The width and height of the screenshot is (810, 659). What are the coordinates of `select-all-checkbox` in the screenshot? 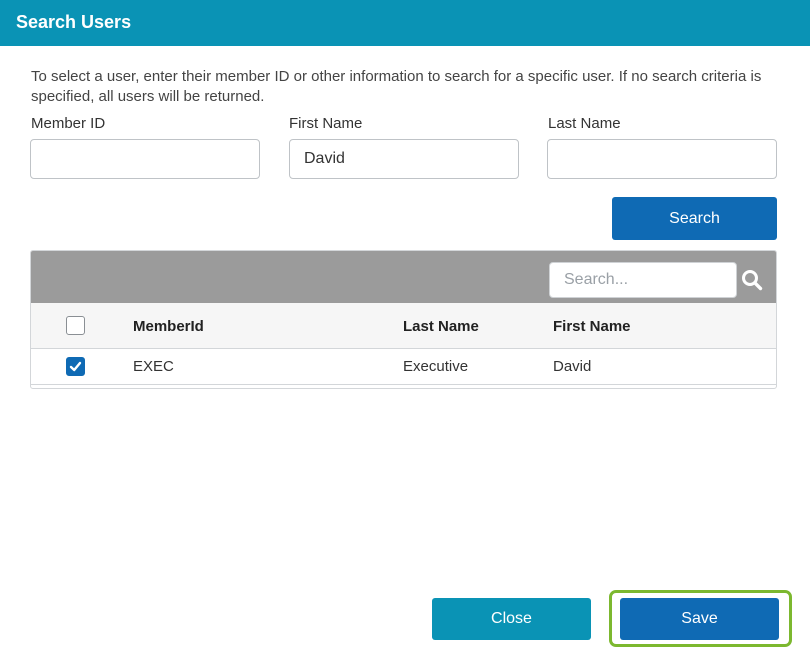 It's located at (75, 325).